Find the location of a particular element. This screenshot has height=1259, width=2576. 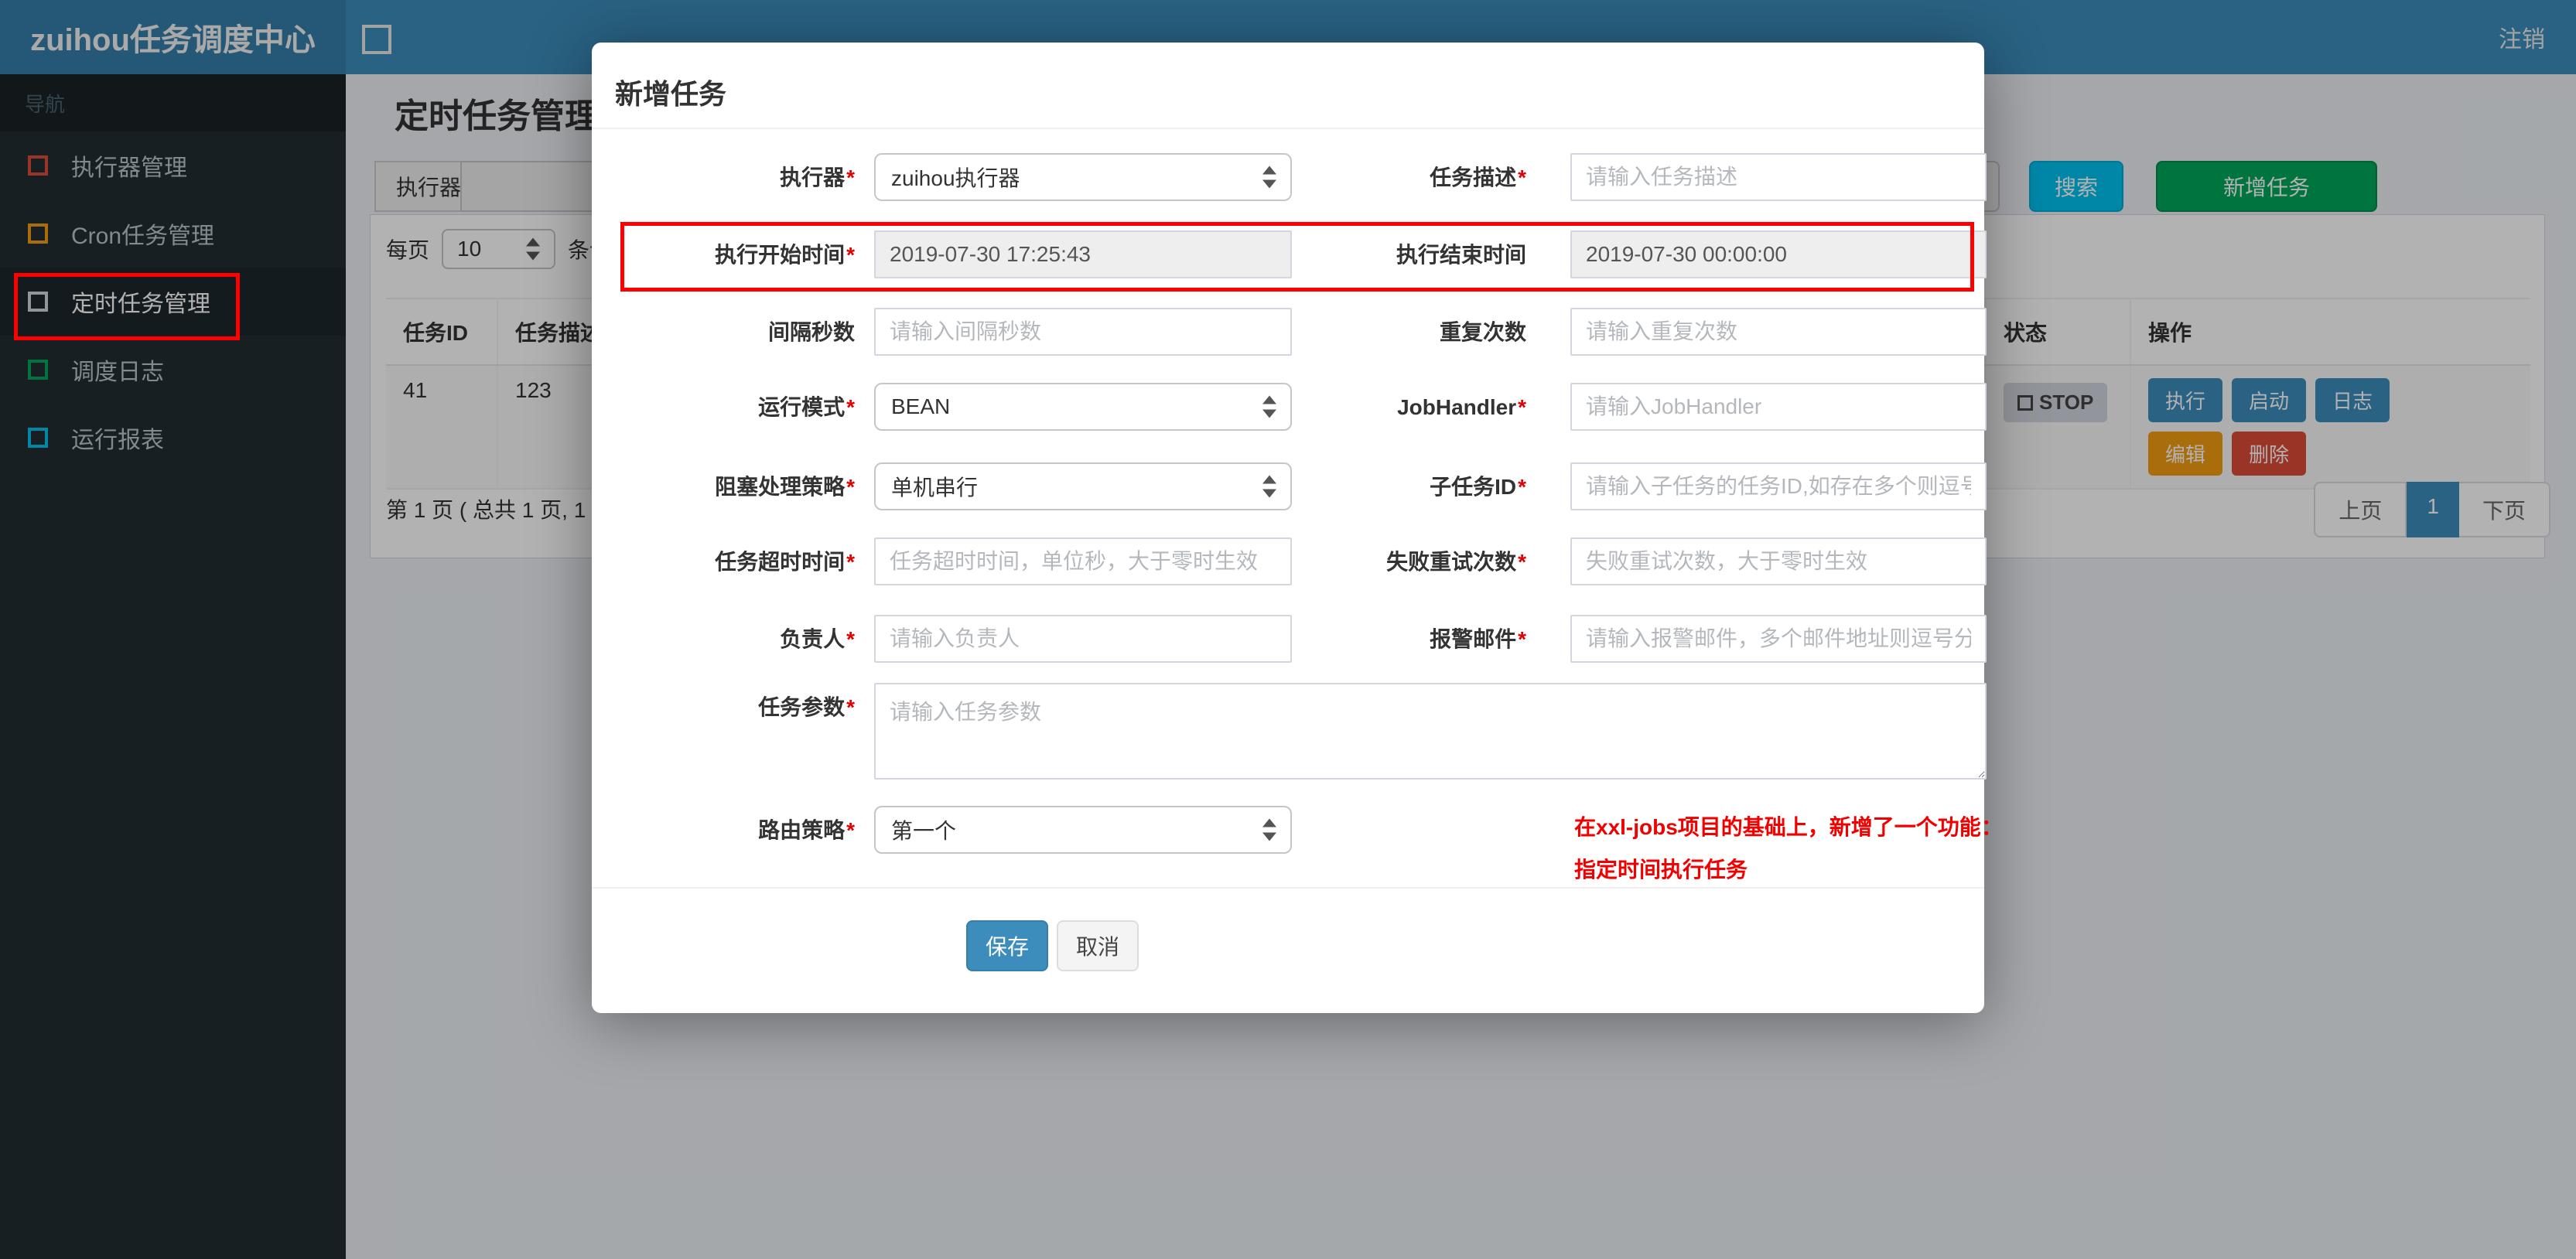

fail-retry-label: 失败重试次数* is located at coordinates (1456, 562).